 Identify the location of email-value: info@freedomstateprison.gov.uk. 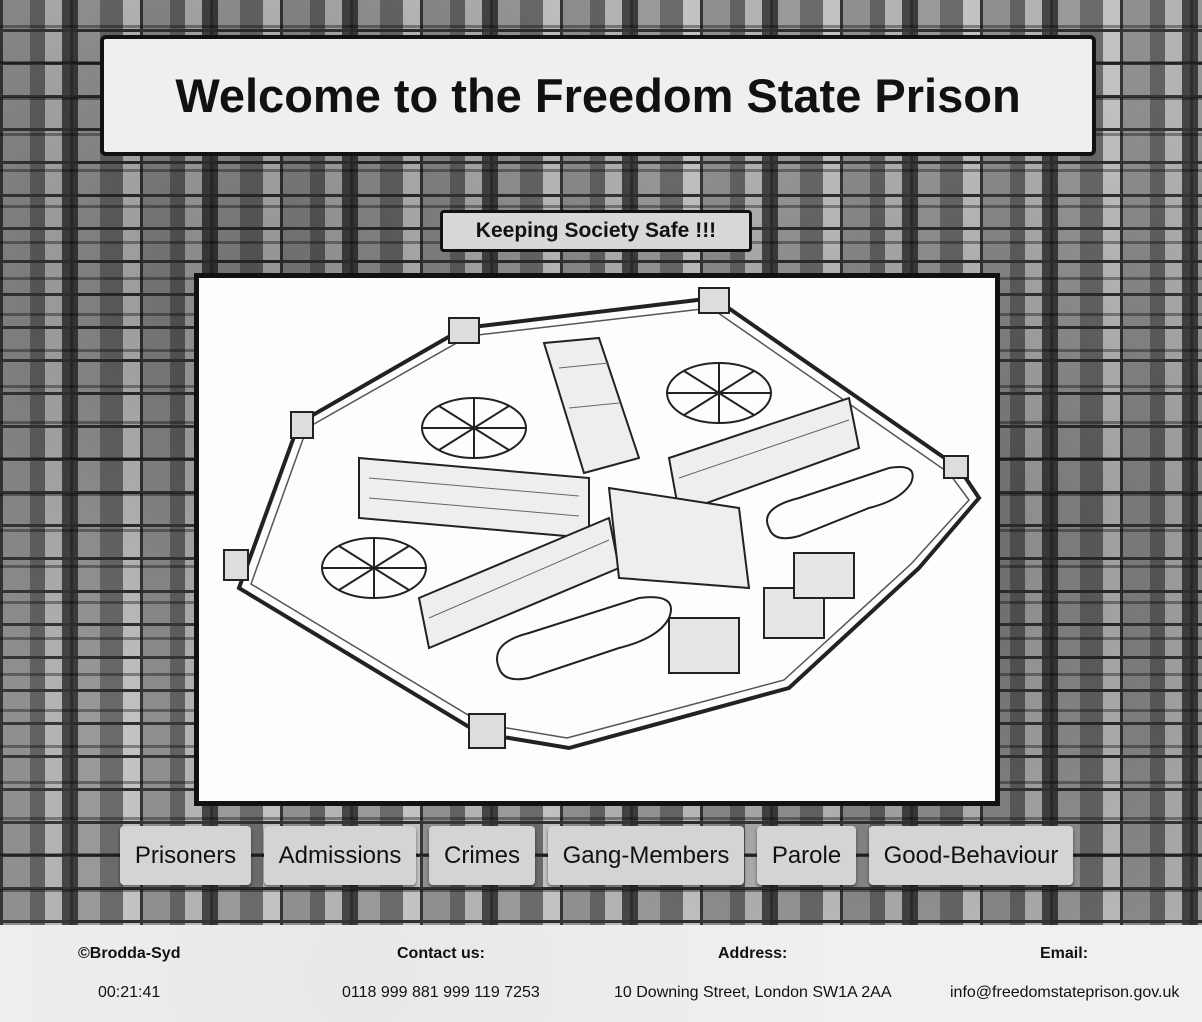
(1064, 993).